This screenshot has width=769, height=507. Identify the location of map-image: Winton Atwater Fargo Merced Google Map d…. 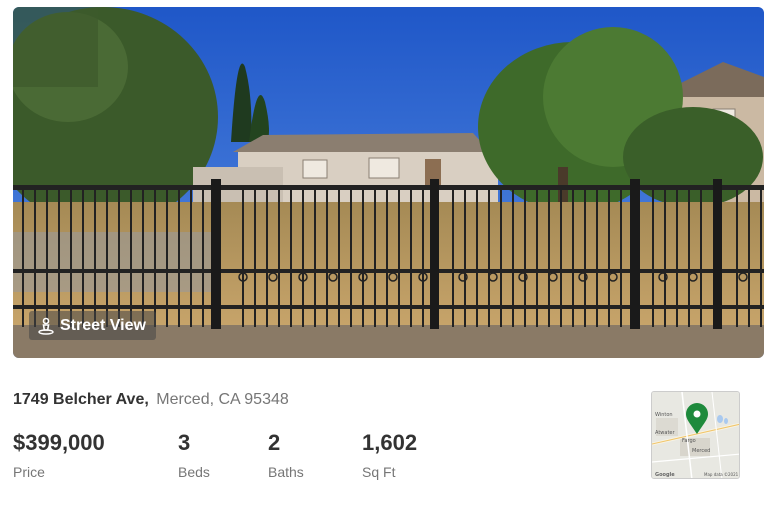
(695, 435).